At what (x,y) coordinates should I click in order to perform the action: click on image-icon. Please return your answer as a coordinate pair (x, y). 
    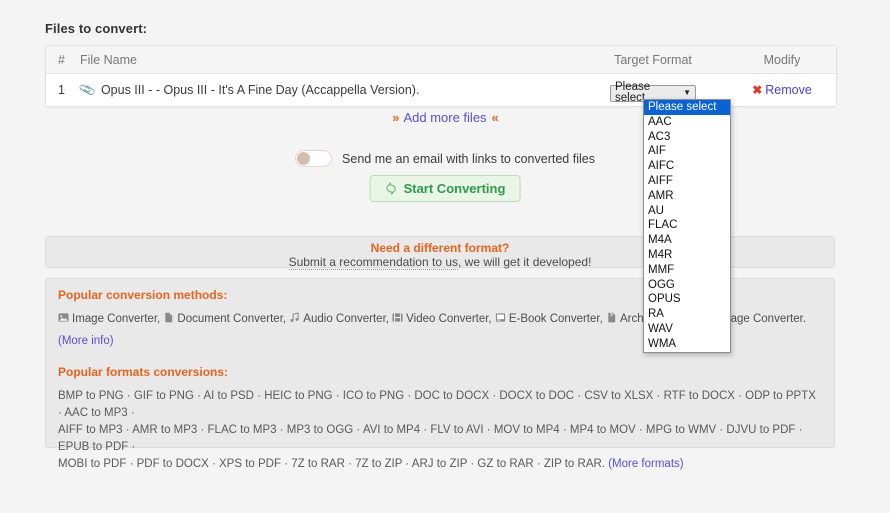
    Looking at the image, I should click on (63, 317).